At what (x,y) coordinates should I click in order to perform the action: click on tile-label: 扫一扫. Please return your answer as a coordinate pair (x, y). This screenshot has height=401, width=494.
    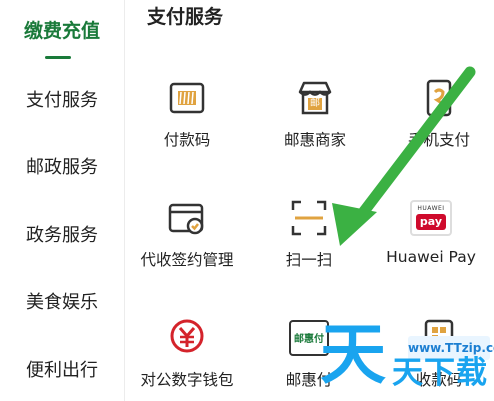
    Looking at the image, I should click on (309, 260).